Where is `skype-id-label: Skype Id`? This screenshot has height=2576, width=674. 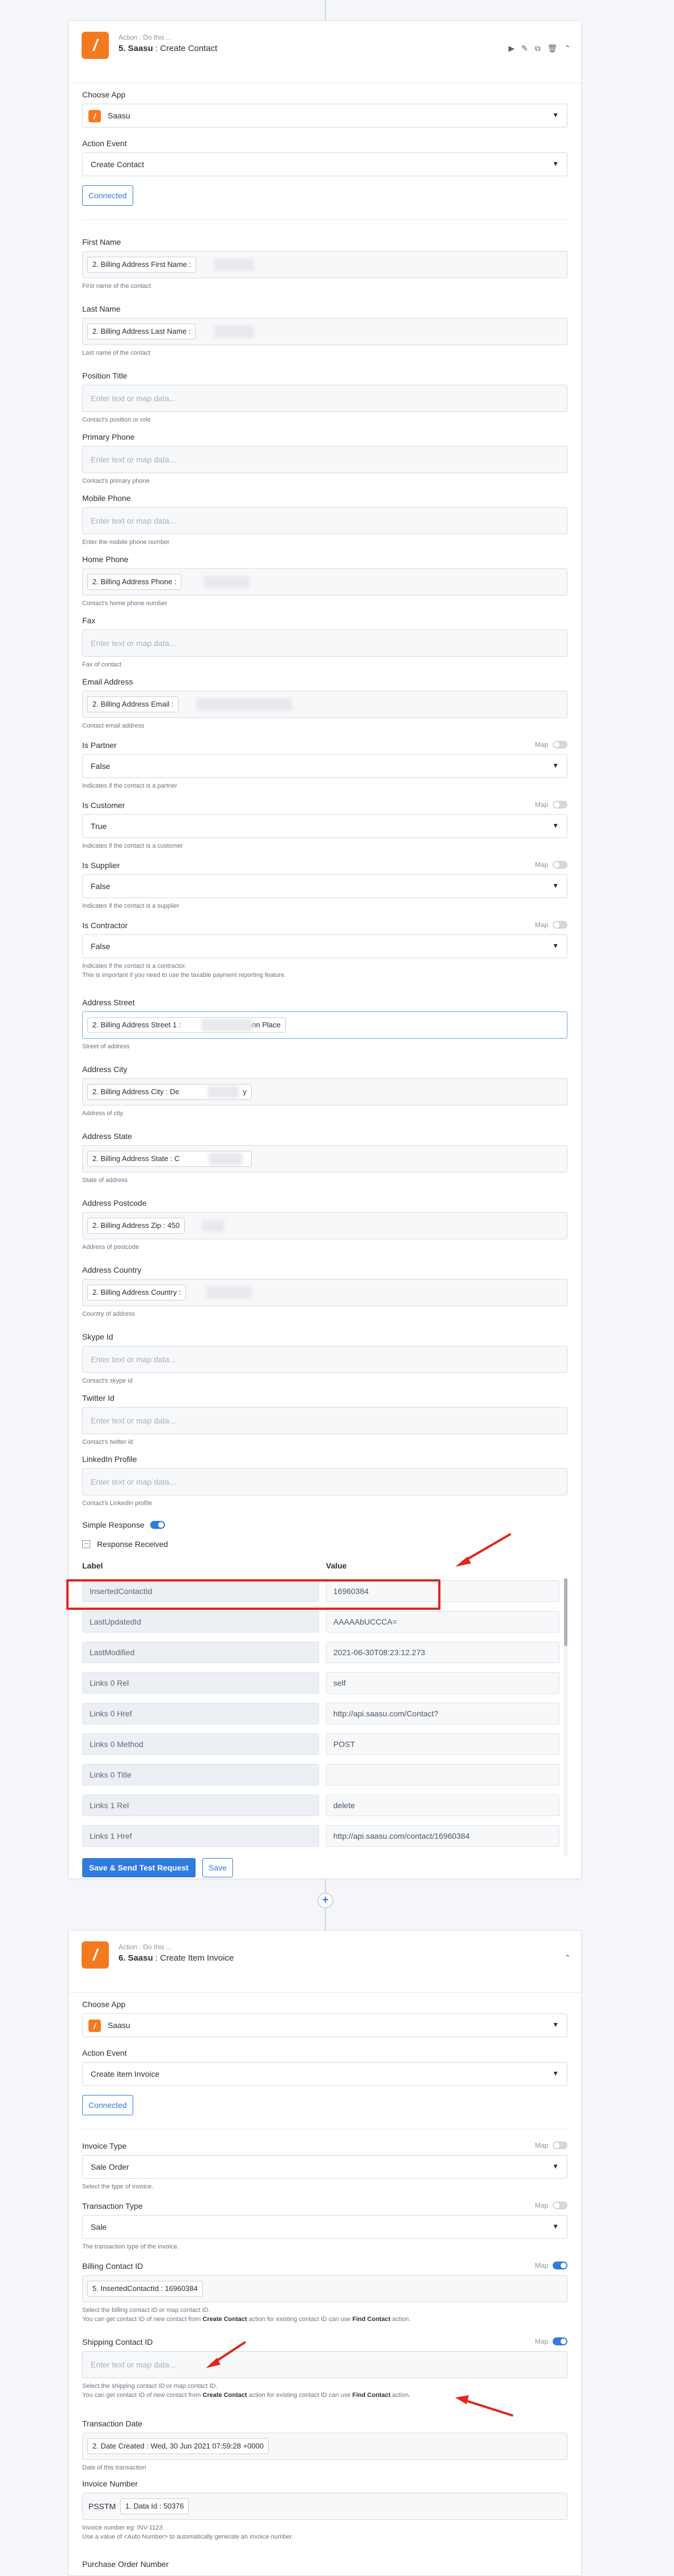 skype-id-label: Skype Id is located at coordinates (97, 1336).